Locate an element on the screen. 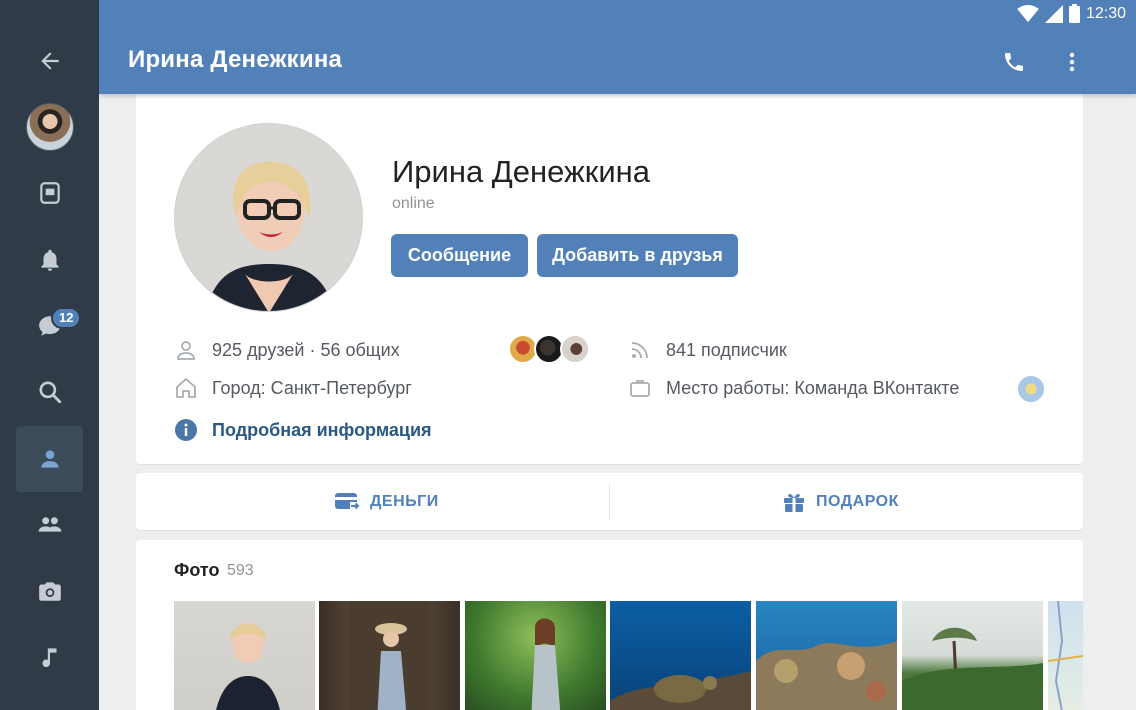 The width and height of the screenshot is (1136, 710). divider is located at coordinates (609, 501).